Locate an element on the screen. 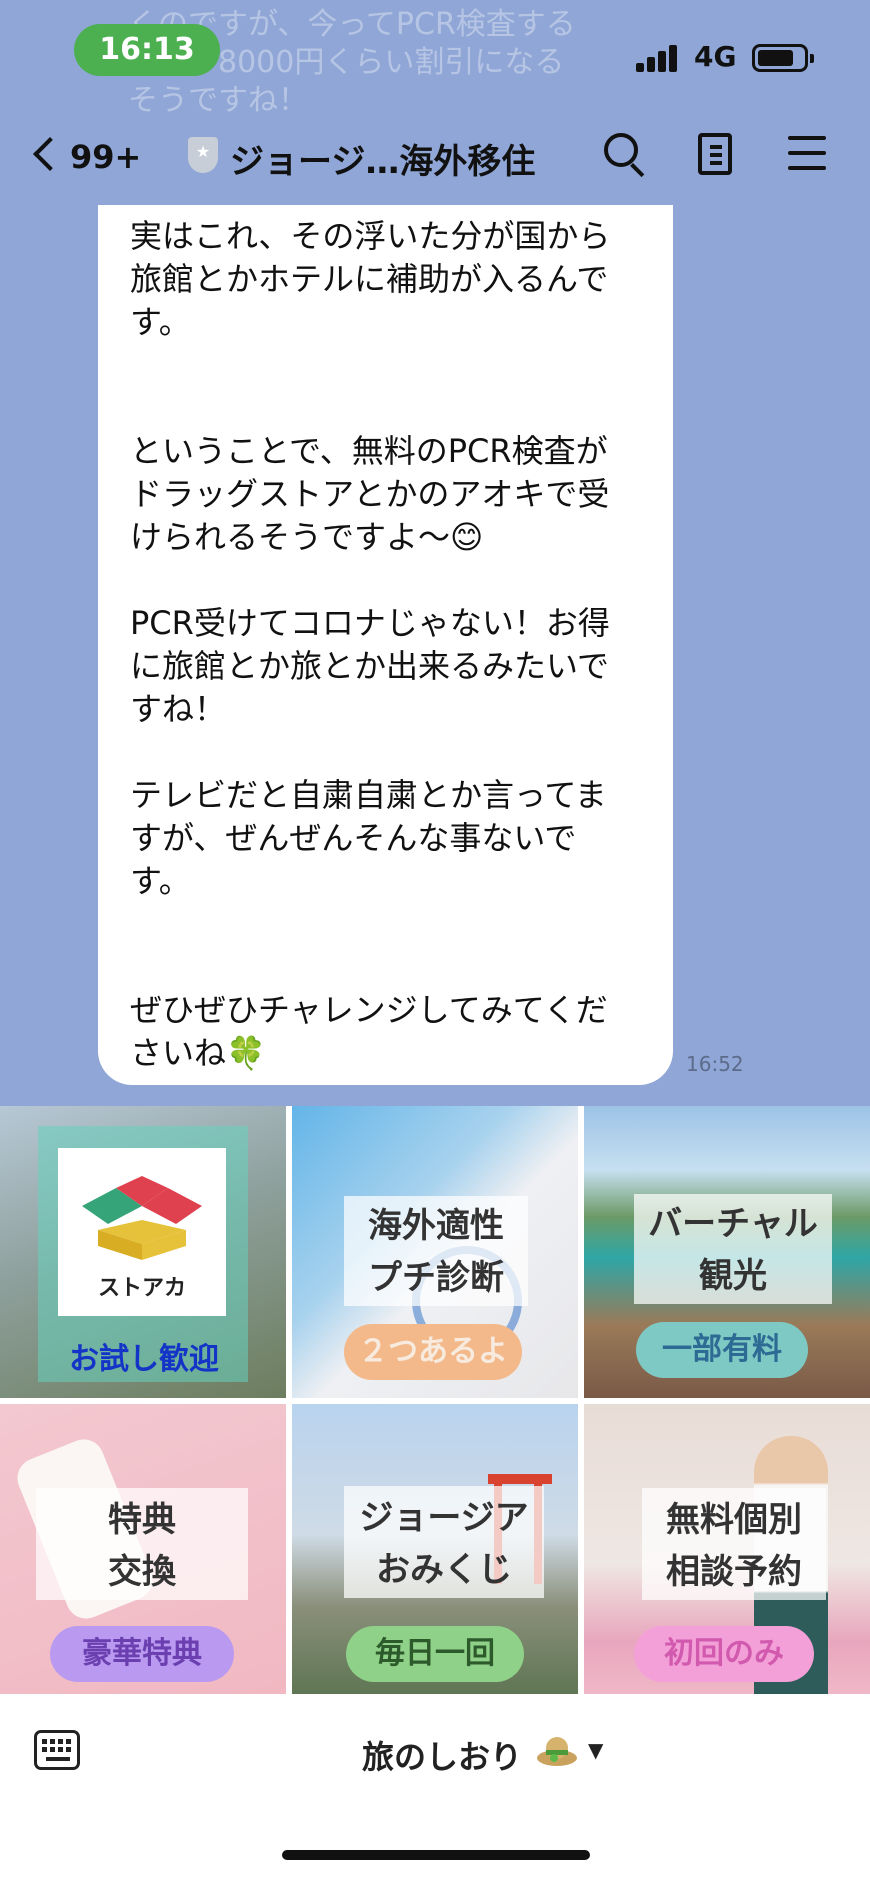 The image size is (870, 1883). message-line: に旅館とか旅とか出来るみたいで is located at coordinates (370, 666).